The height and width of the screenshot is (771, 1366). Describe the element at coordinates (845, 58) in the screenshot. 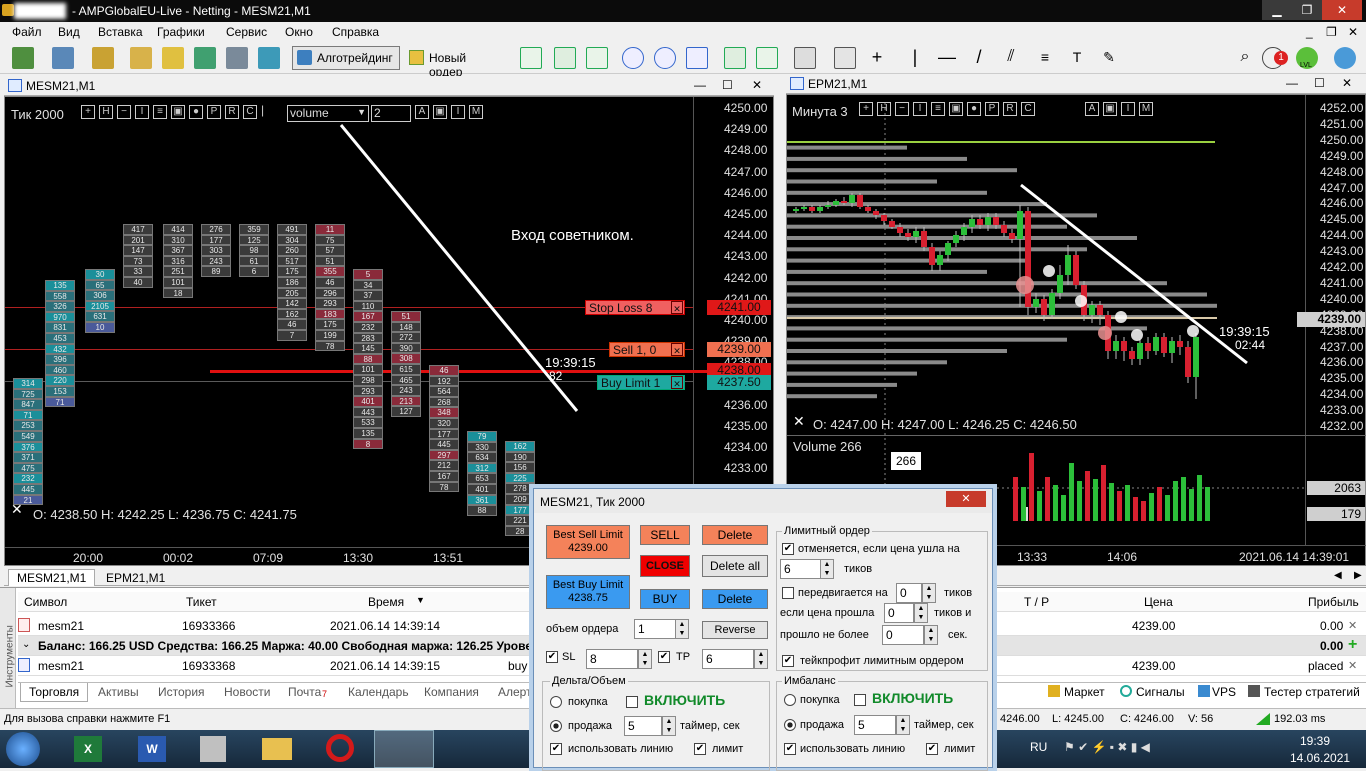

I see `cursor-icon` at that location.